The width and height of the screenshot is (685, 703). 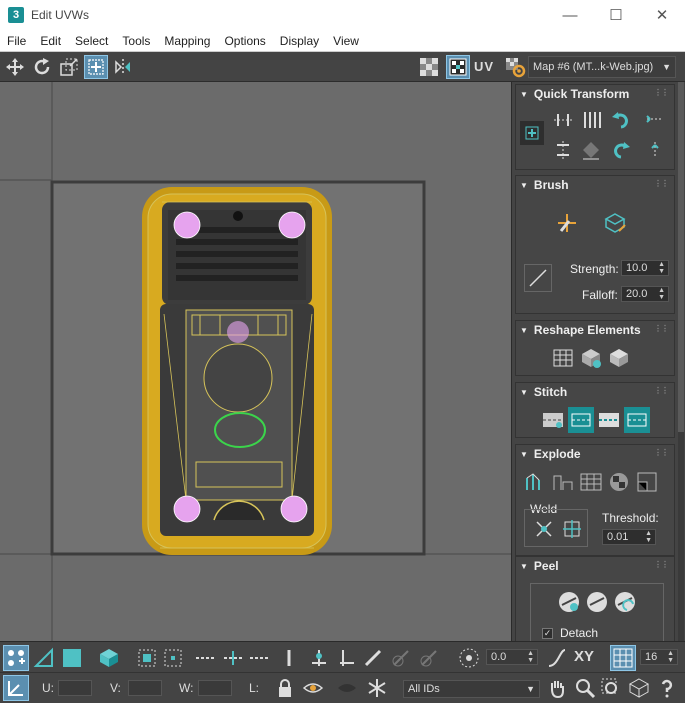 I want to click on break-button, so click(x=647, y=482).